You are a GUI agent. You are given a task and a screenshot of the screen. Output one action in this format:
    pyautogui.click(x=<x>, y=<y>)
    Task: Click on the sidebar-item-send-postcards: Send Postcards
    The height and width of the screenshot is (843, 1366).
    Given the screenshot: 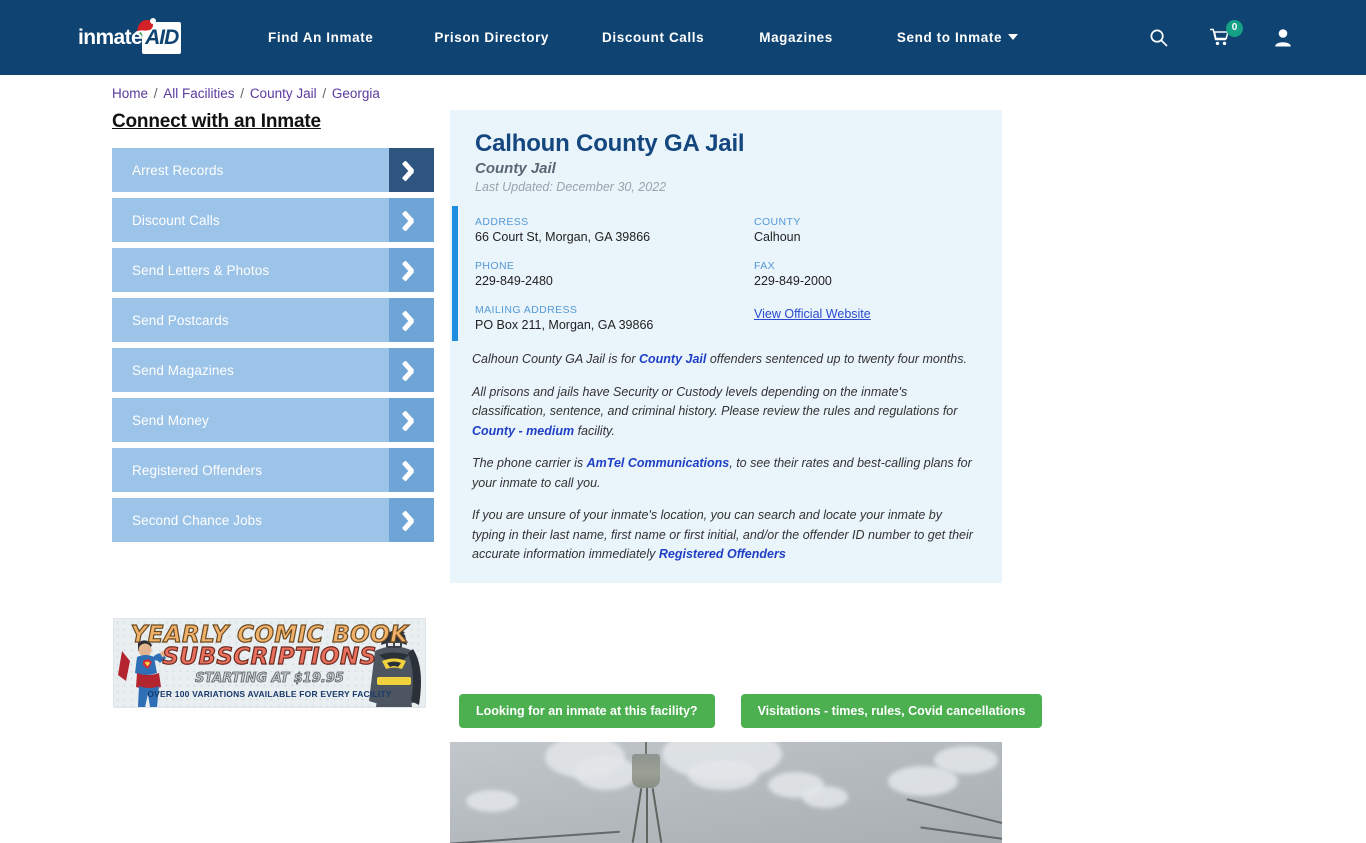 What is the action you would take?
    pyautogui.click(x=273, y=320)
    